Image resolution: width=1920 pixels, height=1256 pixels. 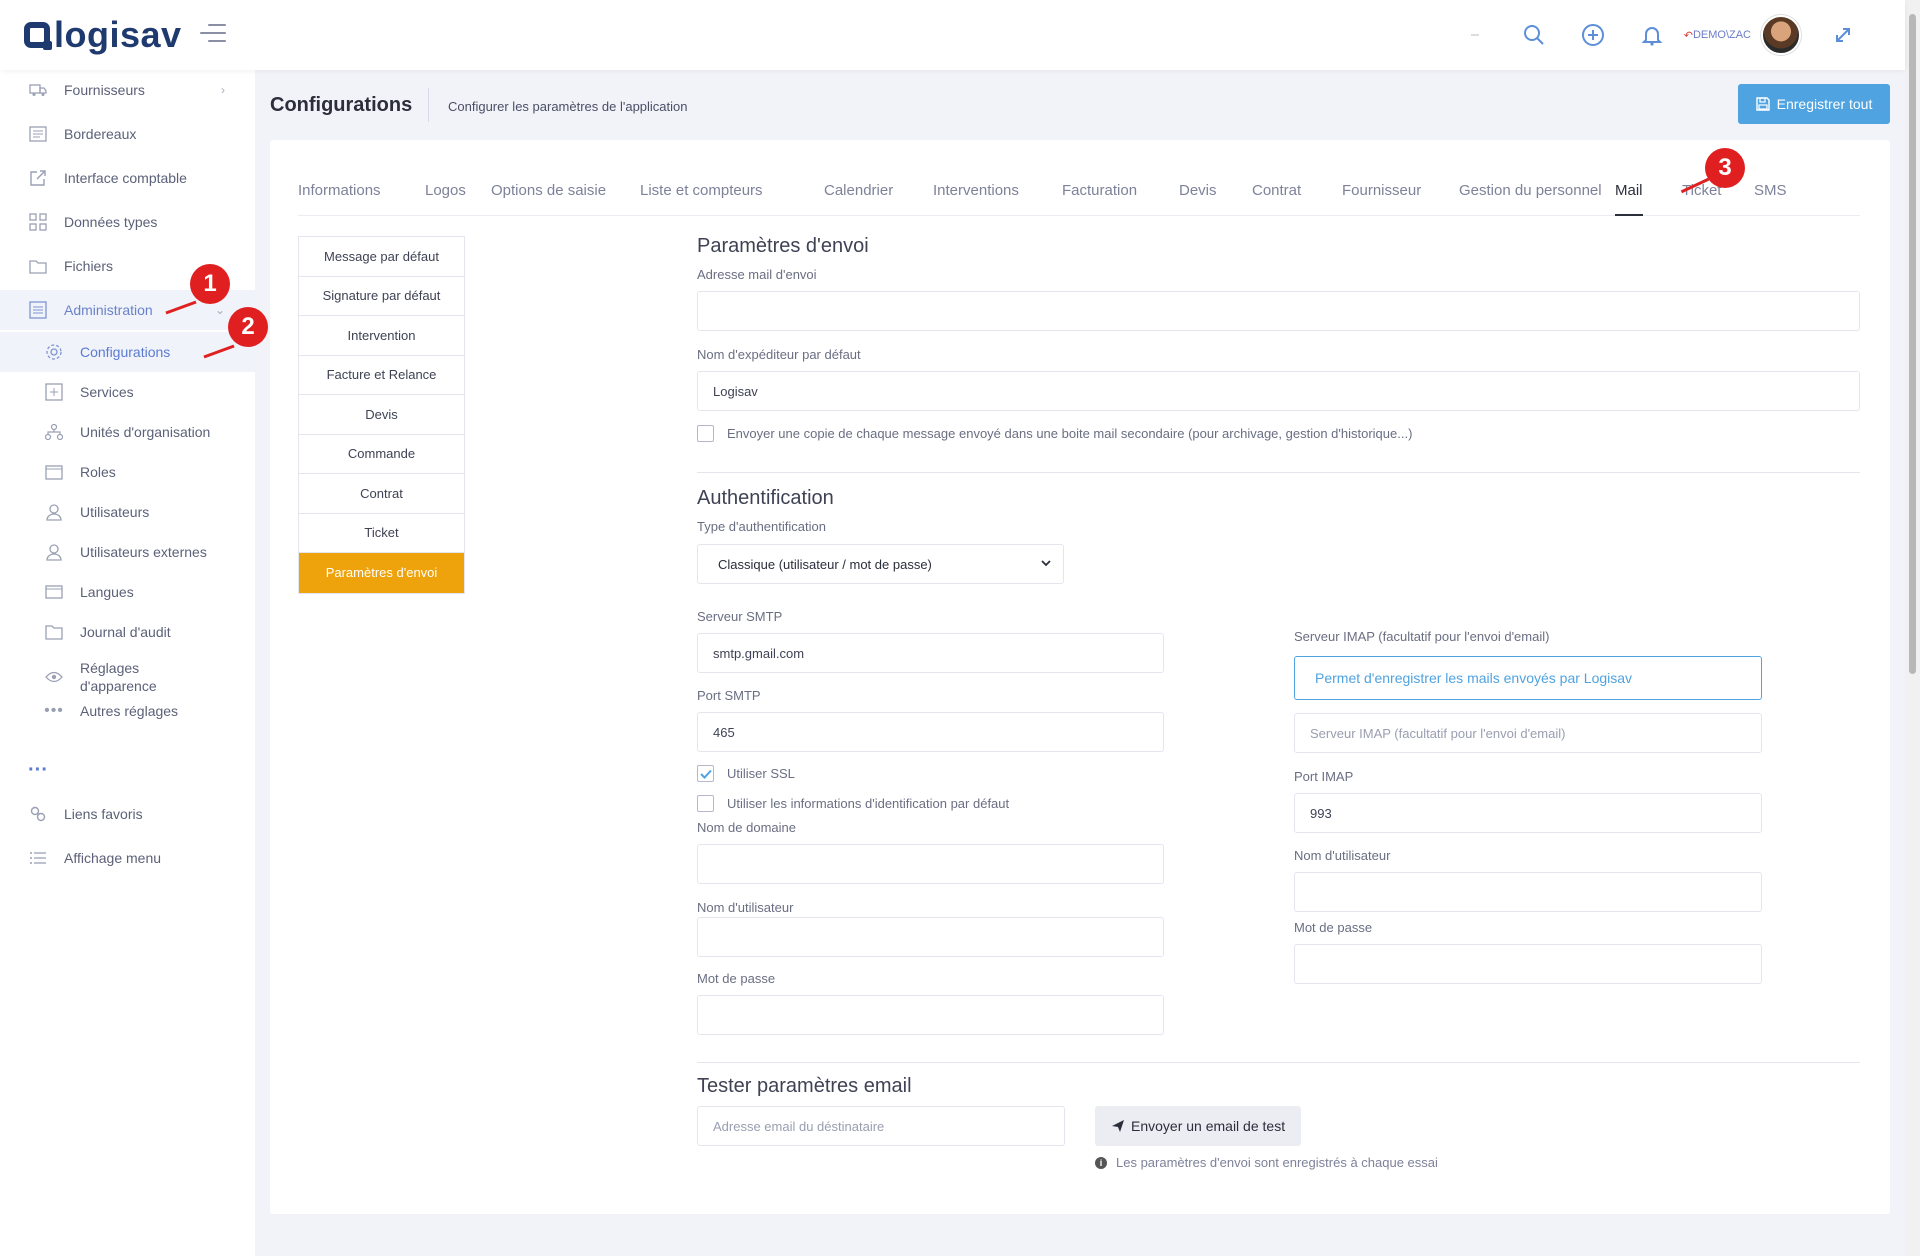 What do you see at coordinates (127, 392) in the screenshot?
I see `sidebar-item-services: Services` at bounding box center [127, 392].